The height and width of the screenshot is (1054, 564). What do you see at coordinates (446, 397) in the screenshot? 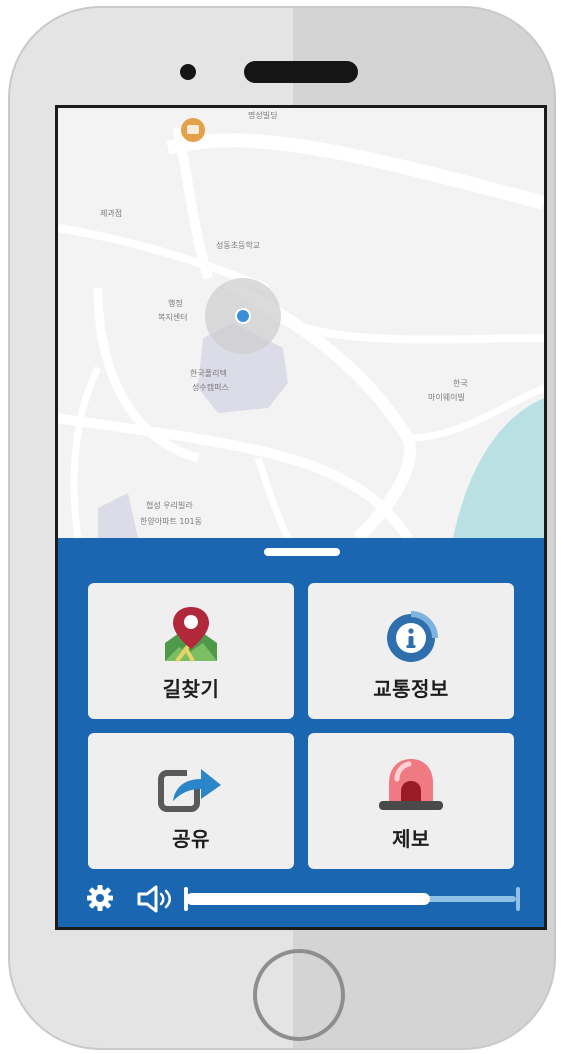
I see `svg-text: 마이웨이빌` at bounding box center [446, 397].